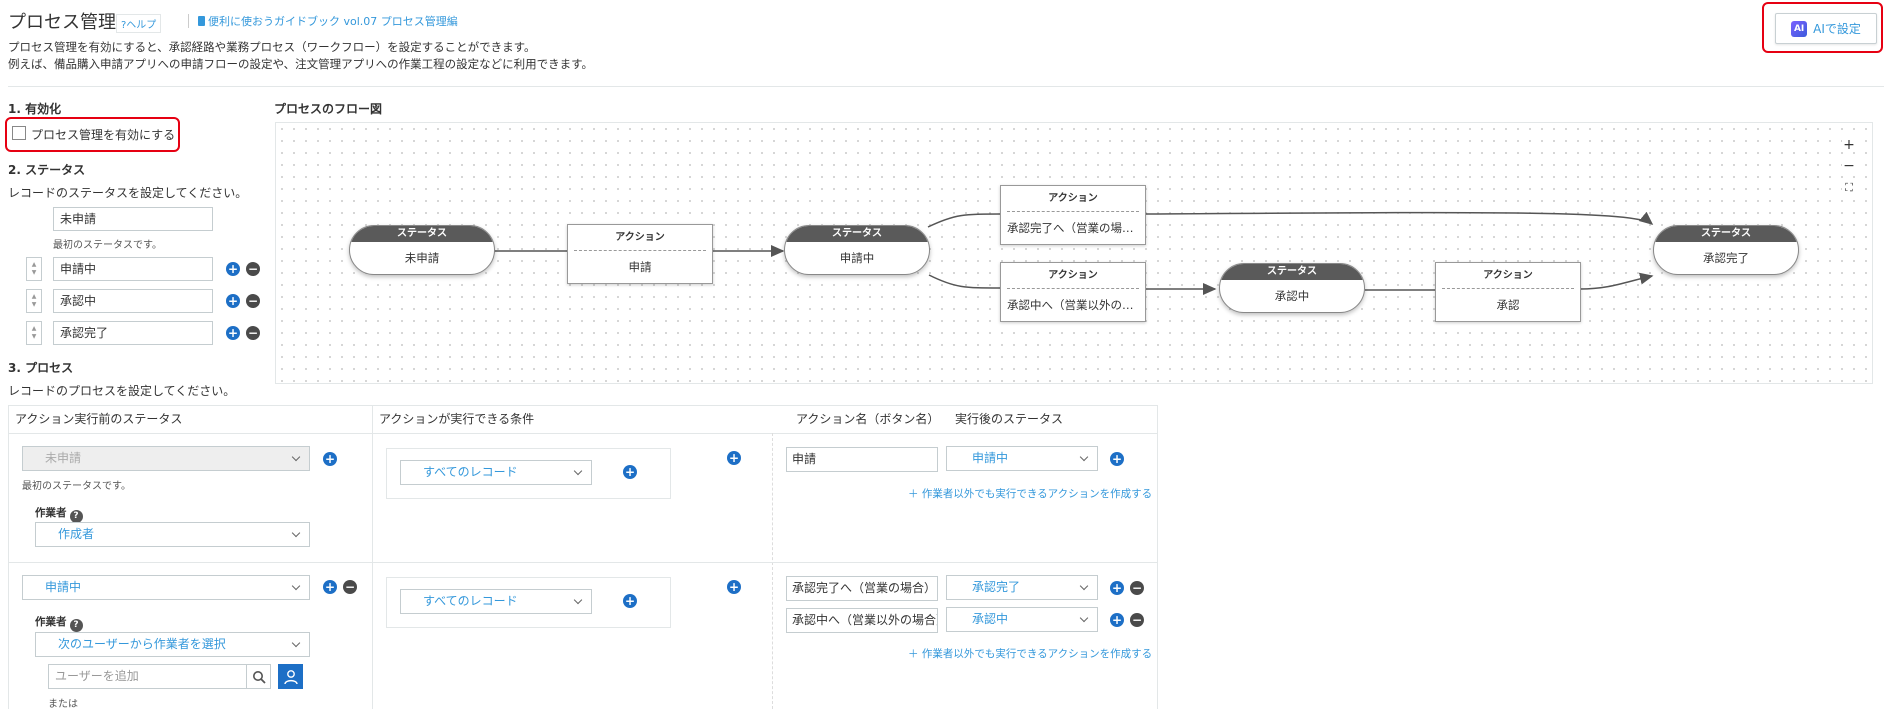 The height and width of the screenshot is (709, 1886). Describe the element at coordinates (583, 433) in the screenshot. I see `table-header-divider` at that location.